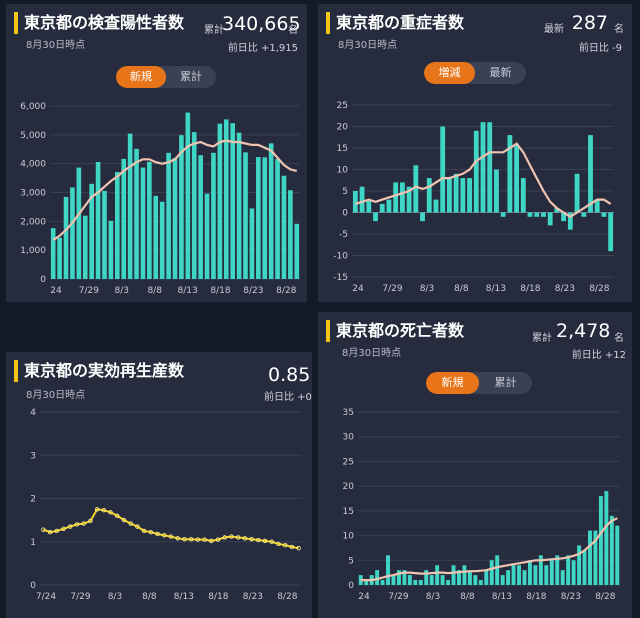 Image resolution: width=640 pixels, height=618 pixels. I want to click on y-tick-label: 4,000, so click(33, 165).